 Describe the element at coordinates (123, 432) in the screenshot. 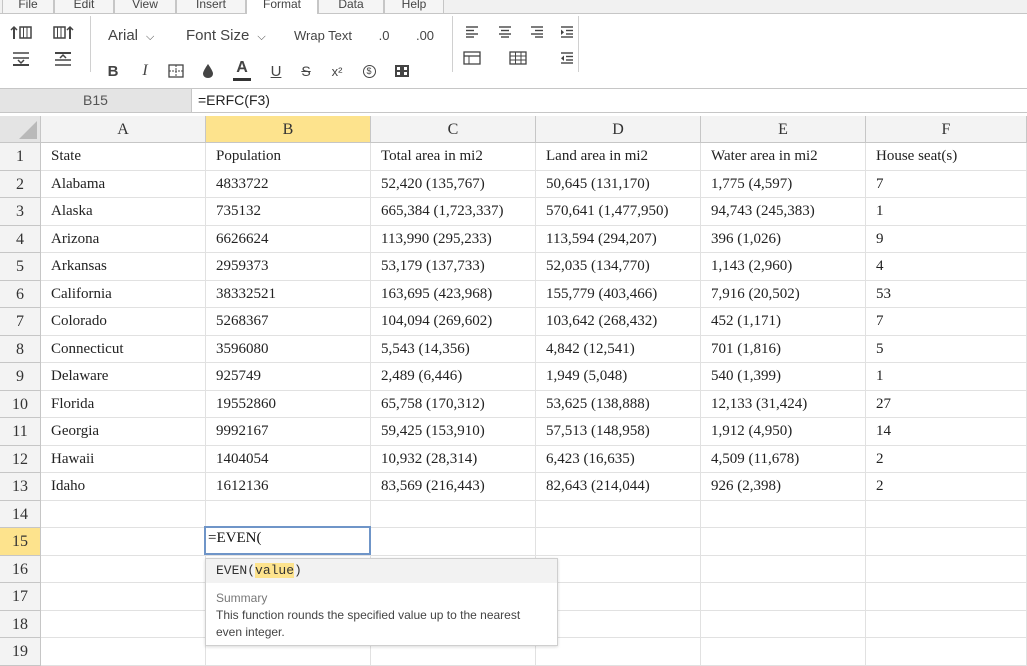

I see `cell-a11: Georgia` at that location.